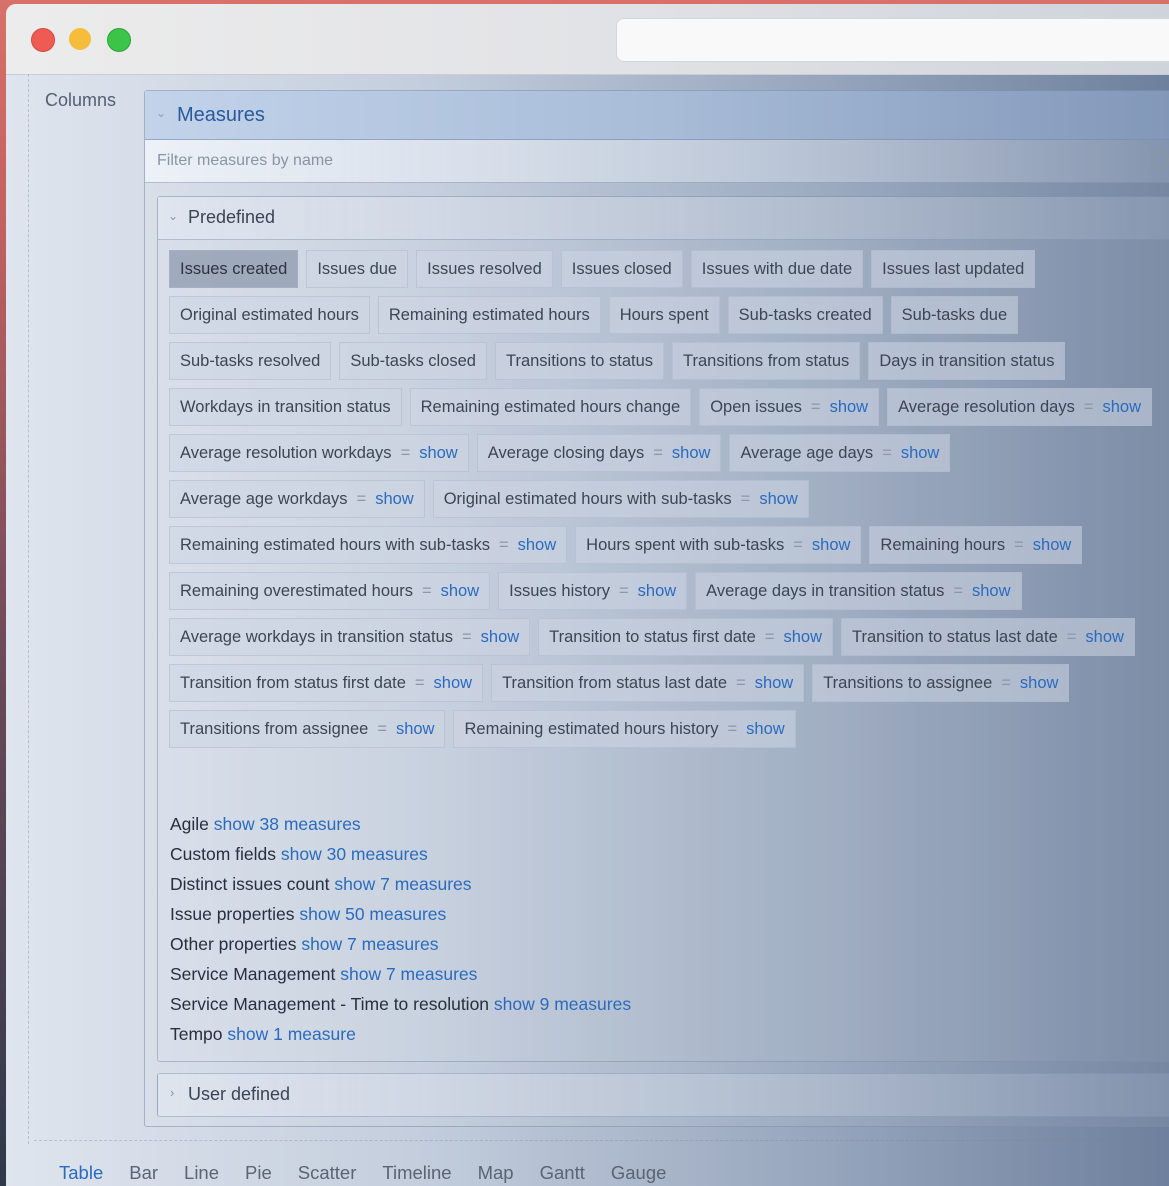  What do you see at coordinates (285, 407) in the screenshot?
I see `measure-chip: Workdays in transition status` at bounding box center [285, 407].